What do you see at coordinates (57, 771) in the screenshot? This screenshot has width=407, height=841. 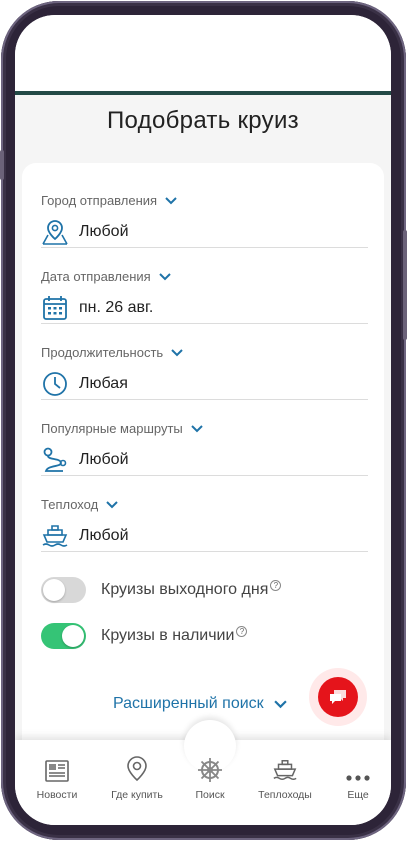 I see `newspaper-icon` at bounding box center [57, 771].